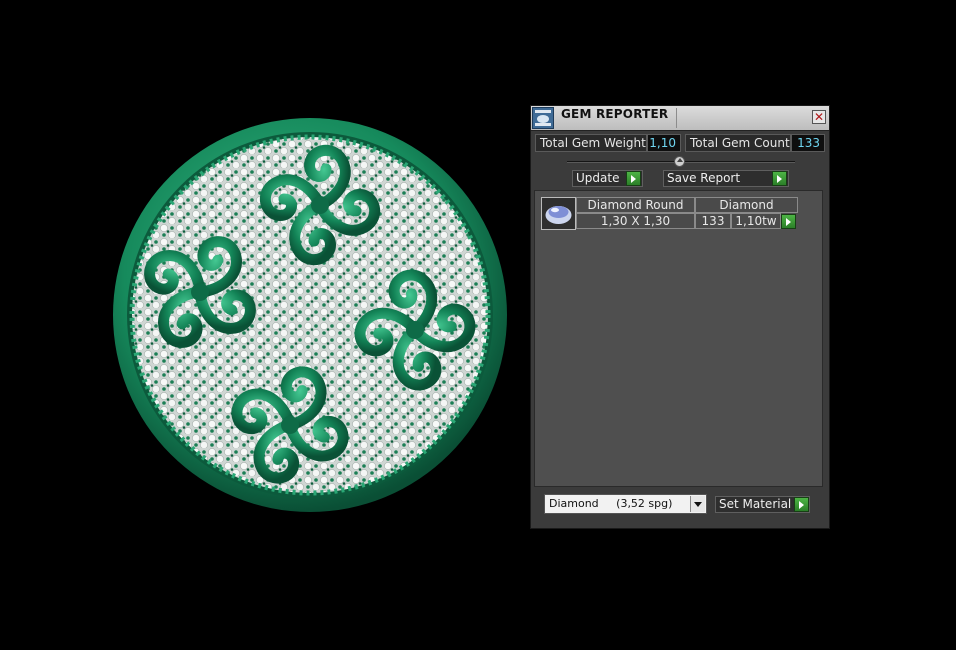 The width and height of the screenshot is (956, 650). What do you see at coordinates (704, 178) in the screenshot?
I see `save-report-button-label: Save Report` at bounding box center [704, 178].